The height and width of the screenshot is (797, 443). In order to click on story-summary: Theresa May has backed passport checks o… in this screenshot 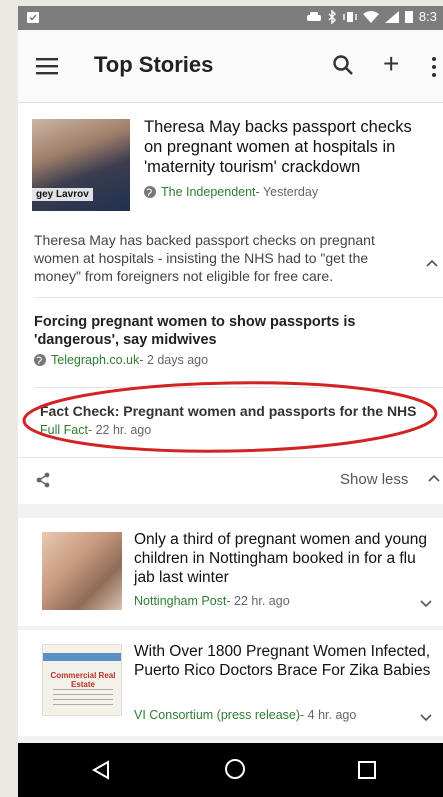, I will do `click(204, 258)`.